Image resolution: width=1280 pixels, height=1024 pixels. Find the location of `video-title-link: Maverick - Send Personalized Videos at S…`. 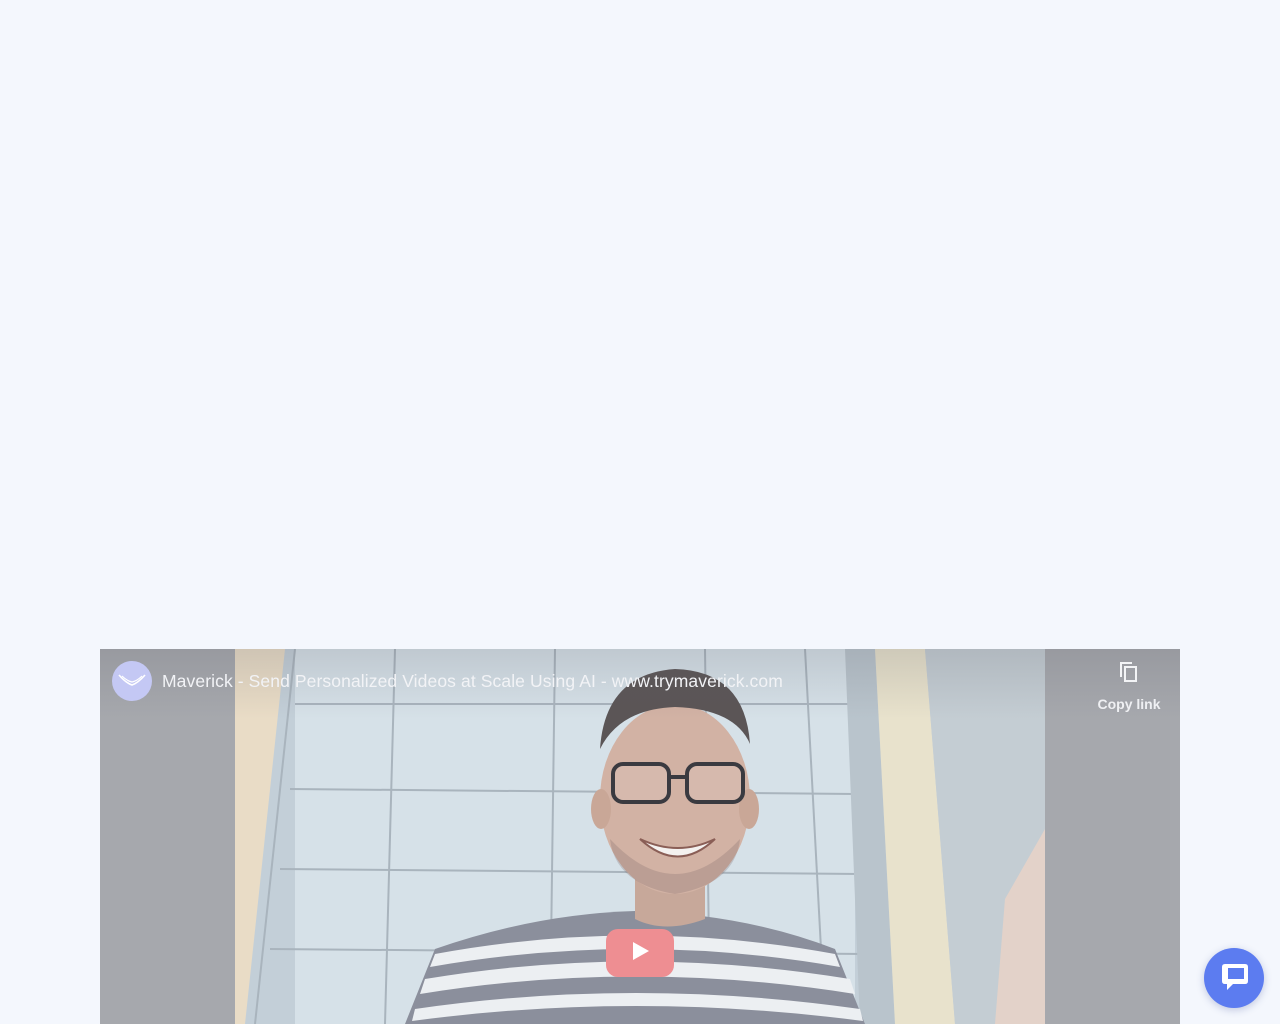

video-title-link: Maverick - Send Personalized Videos at S… is located at coordinates (472, 681).